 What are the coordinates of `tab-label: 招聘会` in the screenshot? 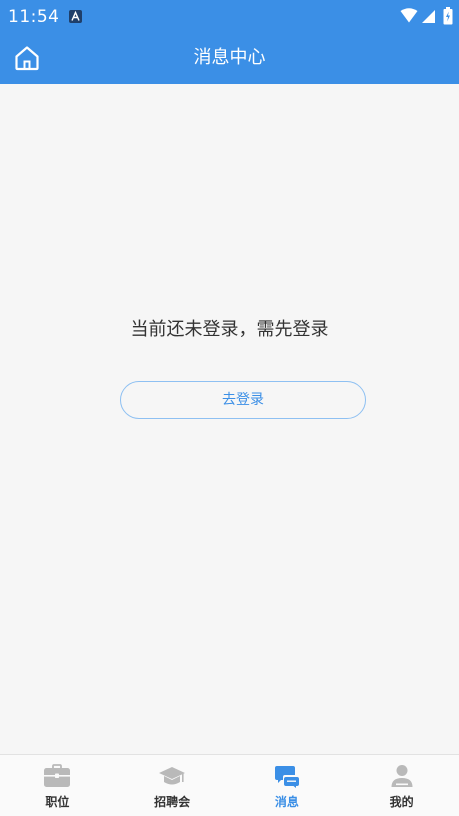 It's located at (172, 802).